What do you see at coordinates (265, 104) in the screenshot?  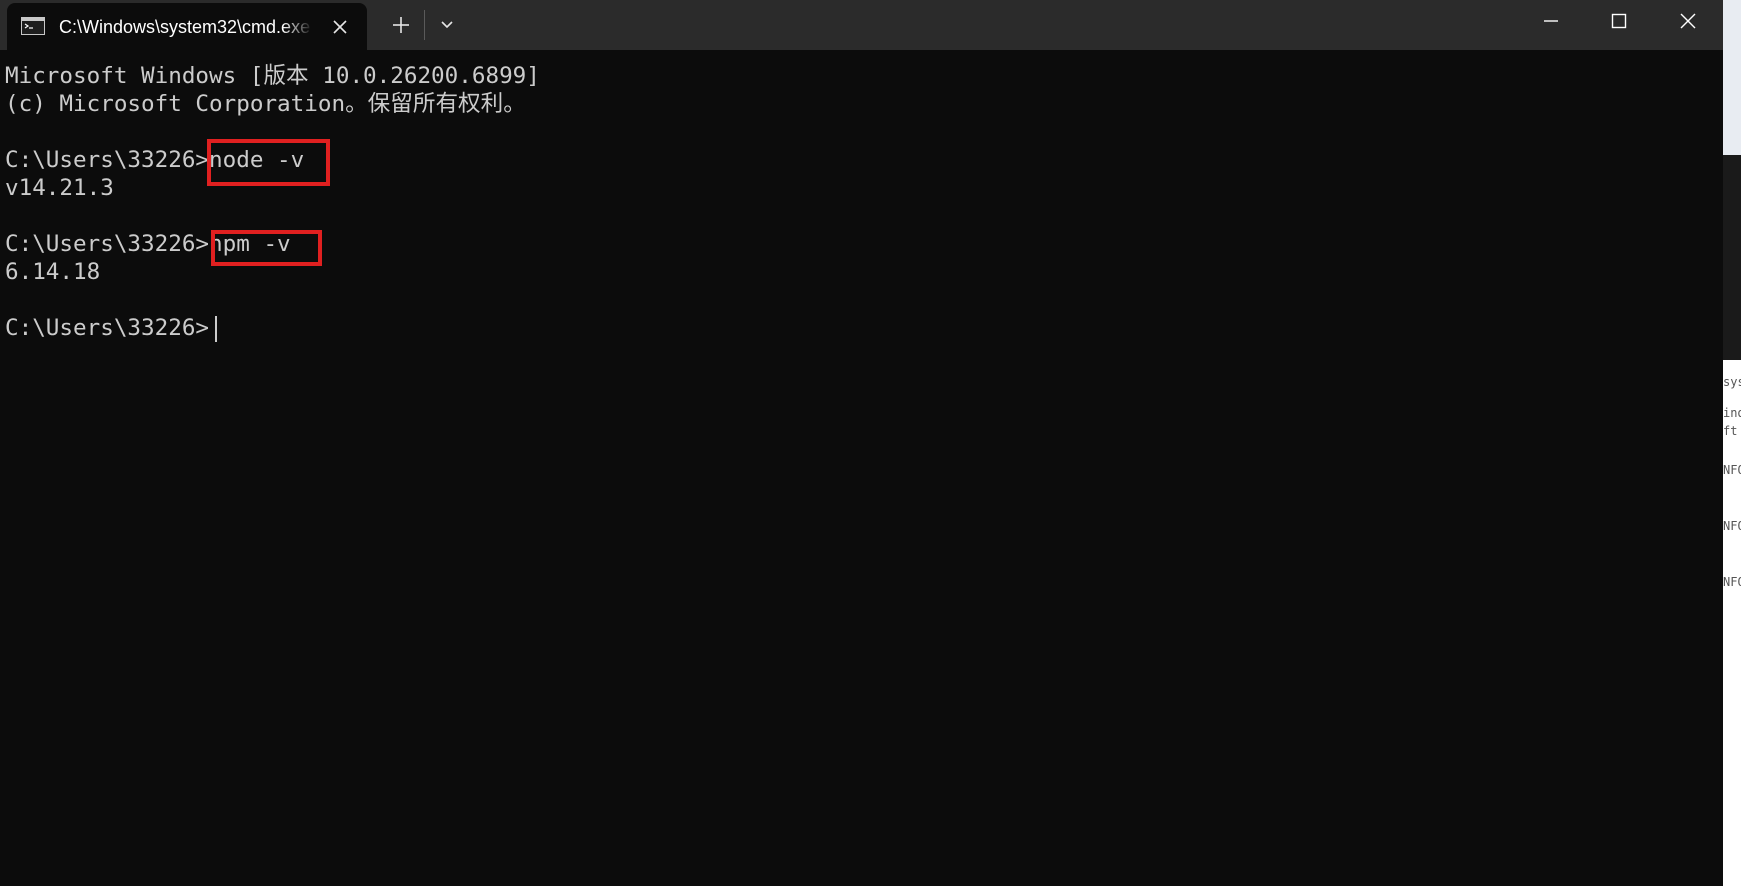 I see `terminal-line: (c) Microsoft Corporation。保留所有权利。` at bounding box center [265, 104].